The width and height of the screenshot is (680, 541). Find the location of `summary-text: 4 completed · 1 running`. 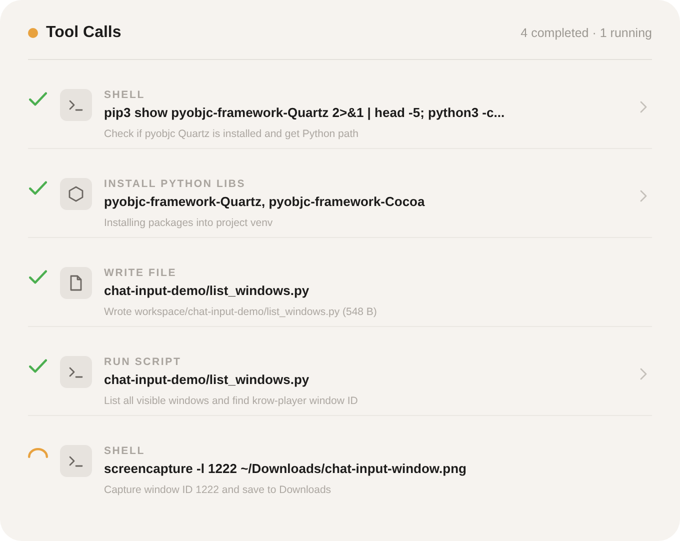

summary-text: 4 completed · 1 running is located at coordinates (586, 33).